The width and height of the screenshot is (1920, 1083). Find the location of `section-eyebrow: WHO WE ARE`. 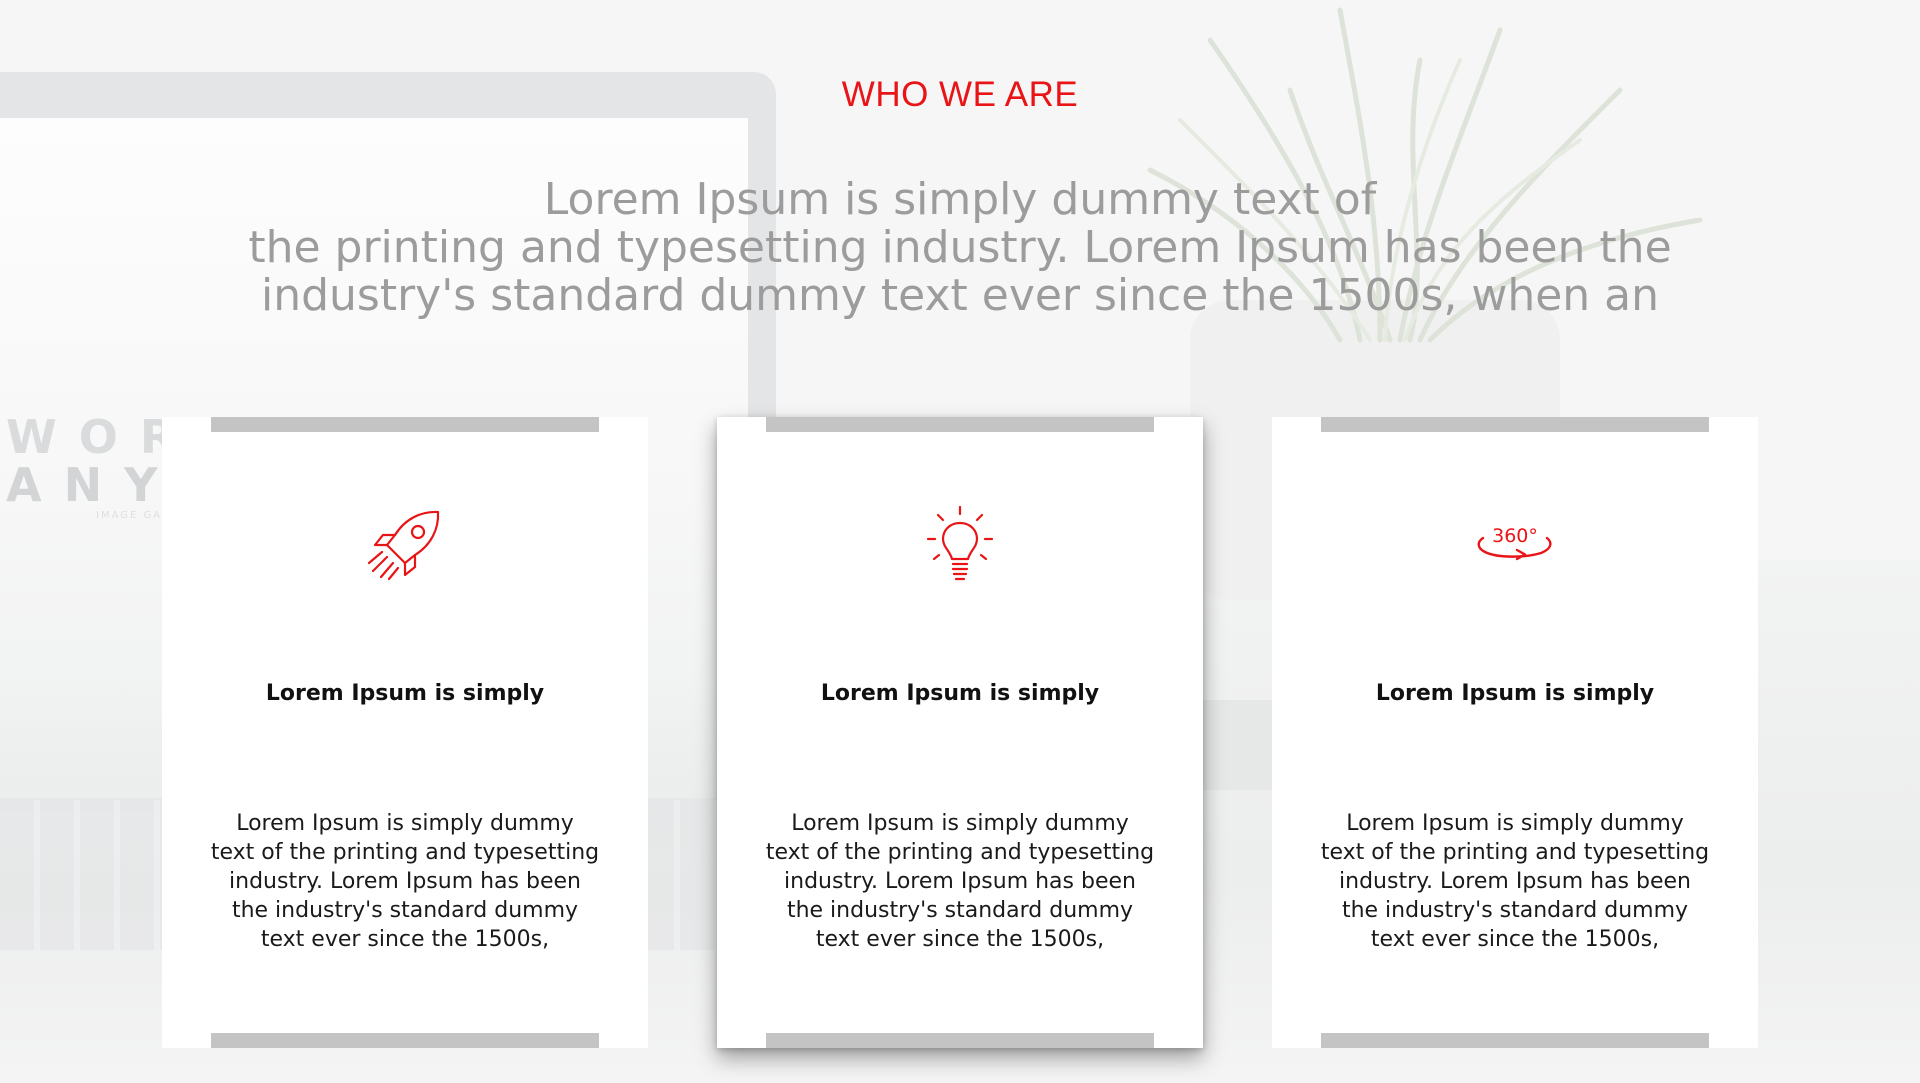

section-eyebrow: WHO WE ARE is located at coordinates (960, 94).